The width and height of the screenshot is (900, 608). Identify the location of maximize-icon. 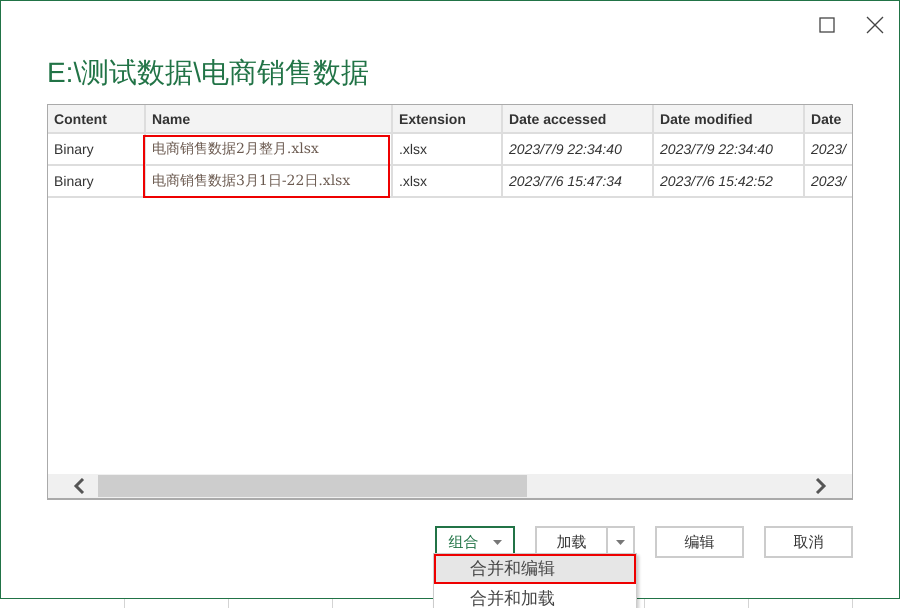
(827, 25).